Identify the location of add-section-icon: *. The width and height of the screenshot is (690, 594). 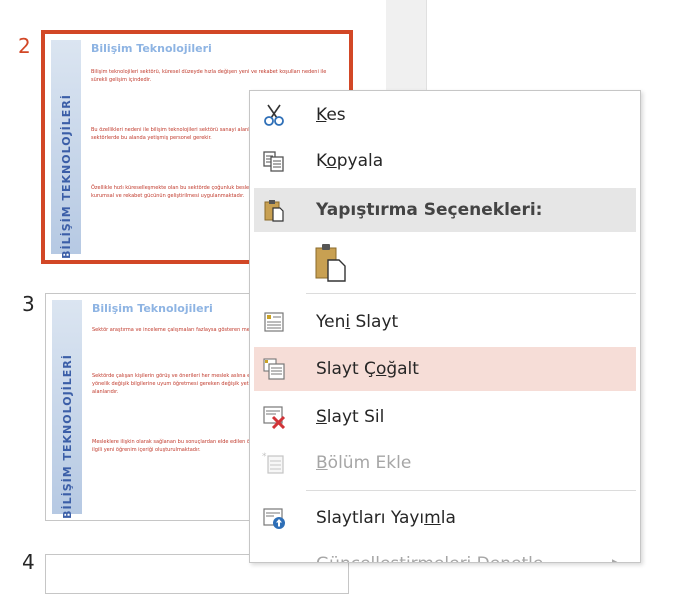
(274, 463).